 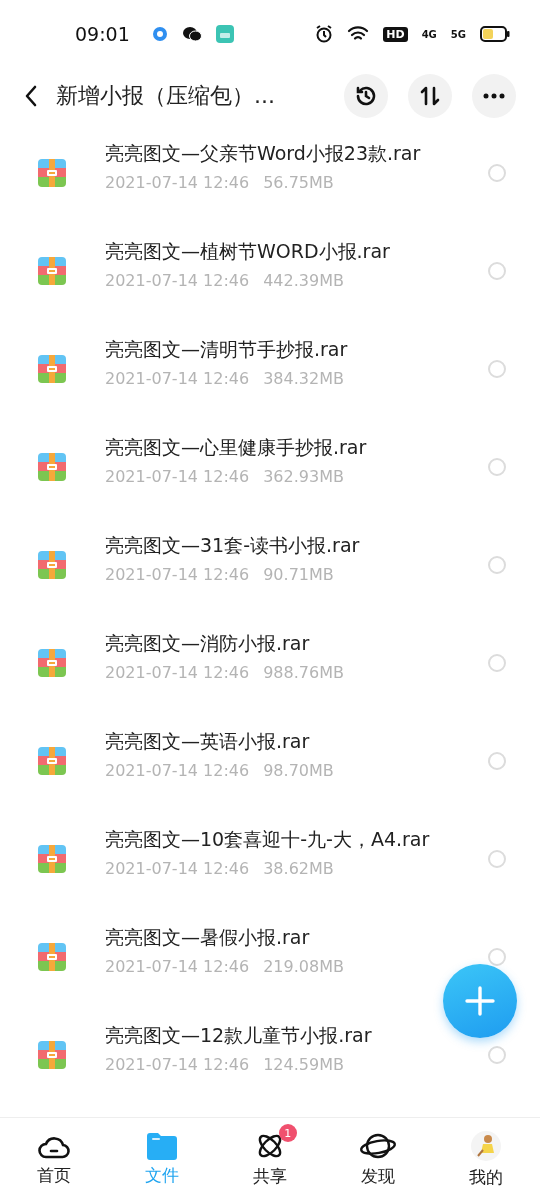 I want to click on file-size: 442.39MB, so click(x=303, y=280).